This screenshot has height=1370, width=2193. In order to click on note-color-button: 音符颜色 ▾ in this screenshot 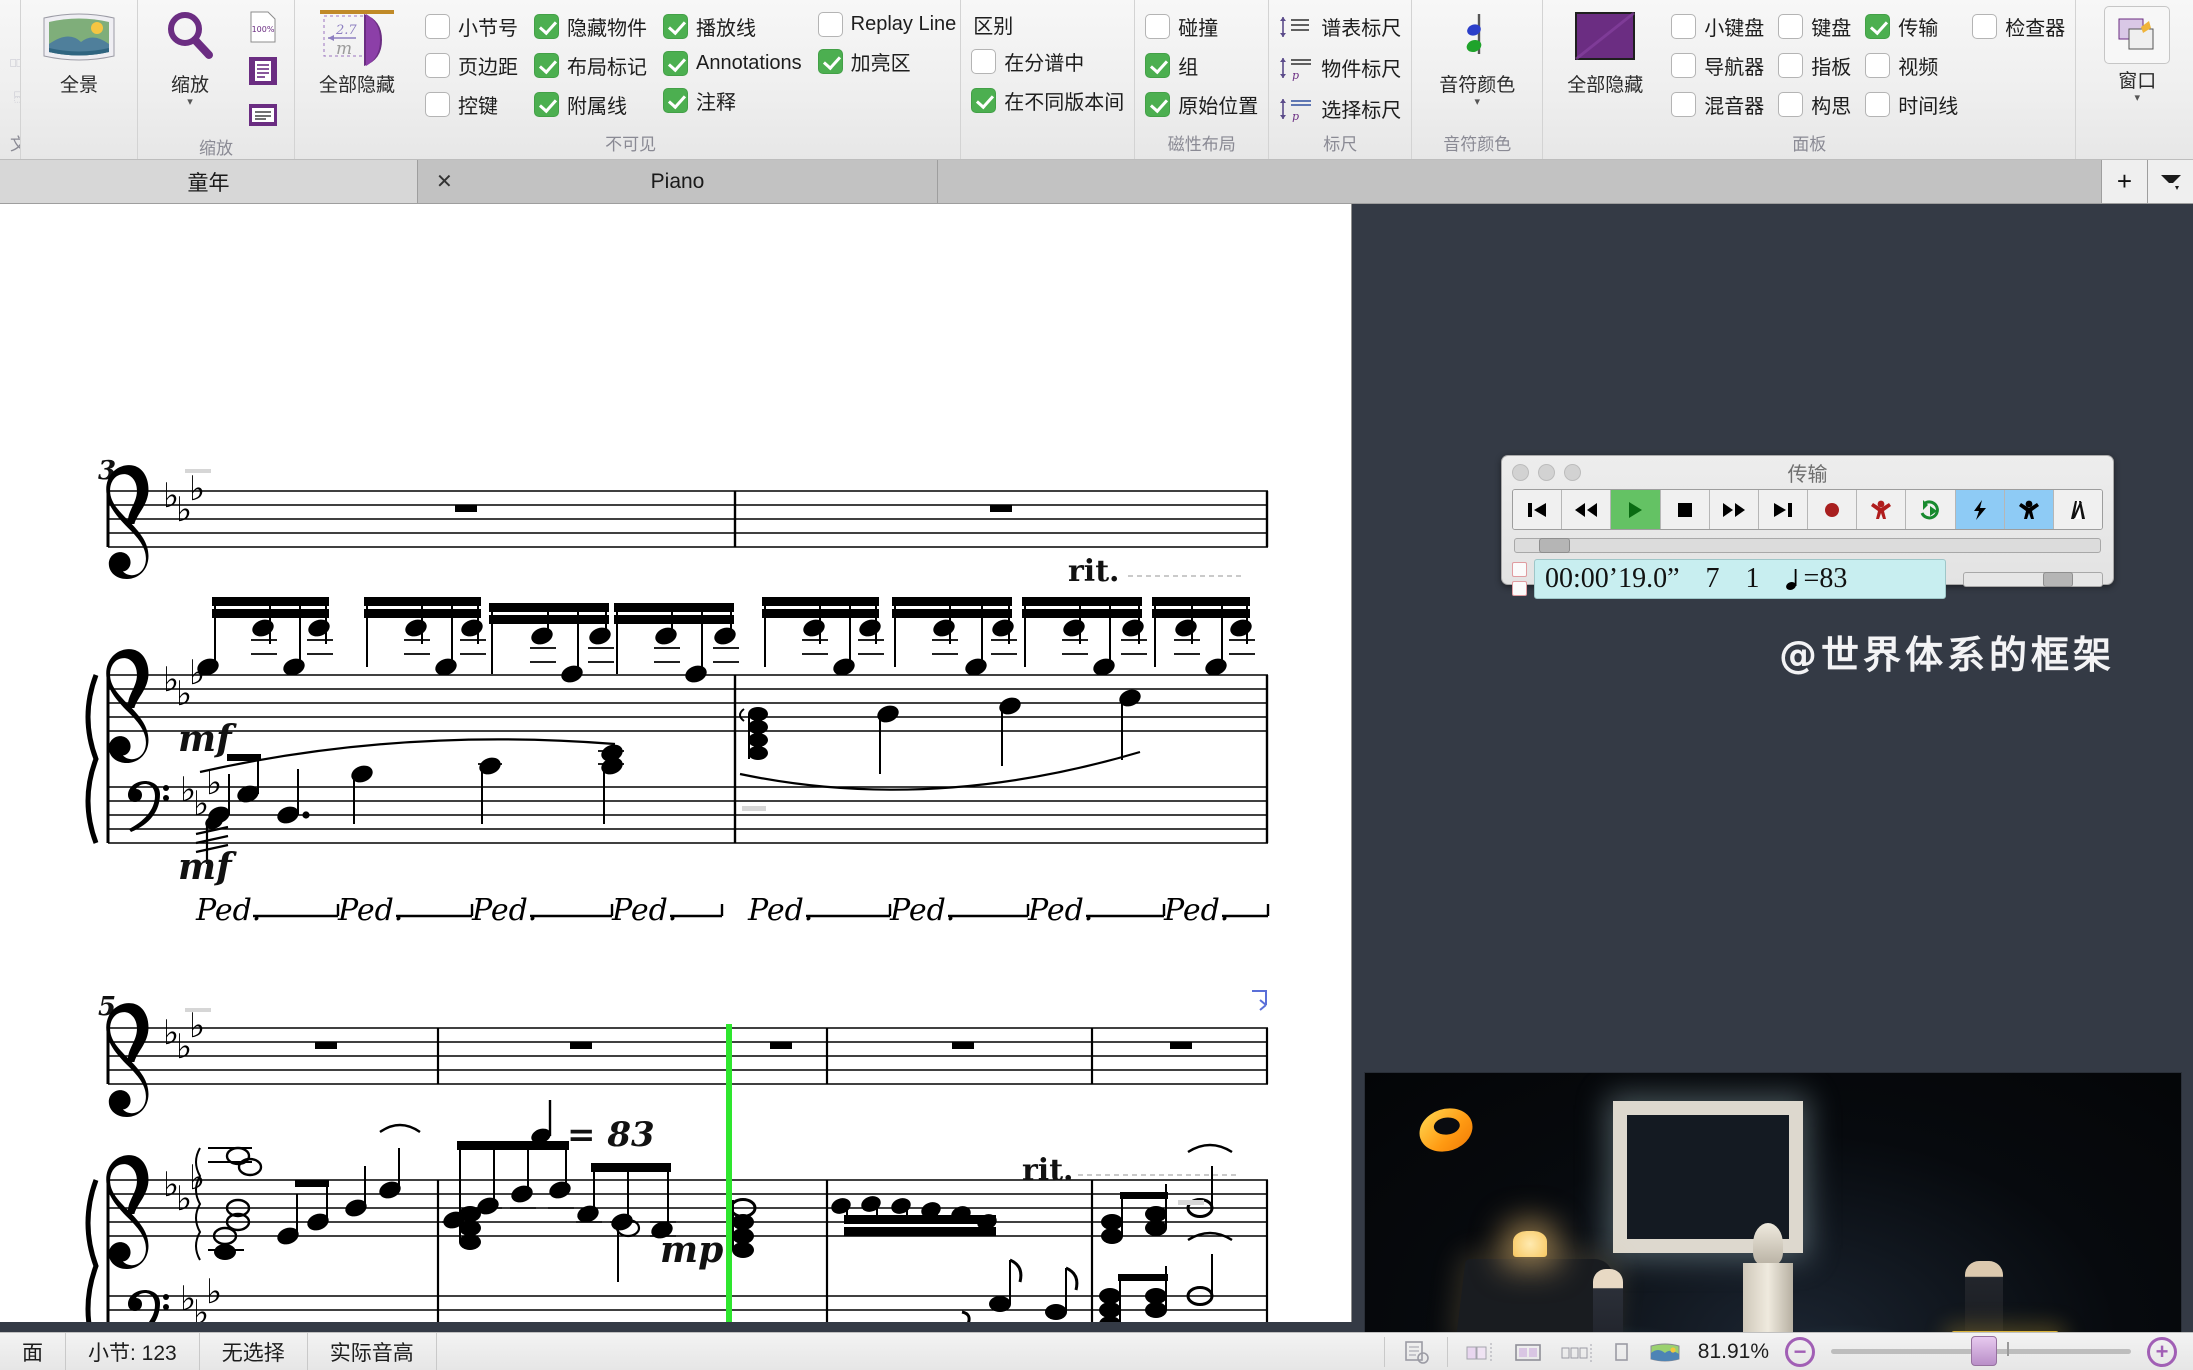, I will do `click(1477, 56)`.